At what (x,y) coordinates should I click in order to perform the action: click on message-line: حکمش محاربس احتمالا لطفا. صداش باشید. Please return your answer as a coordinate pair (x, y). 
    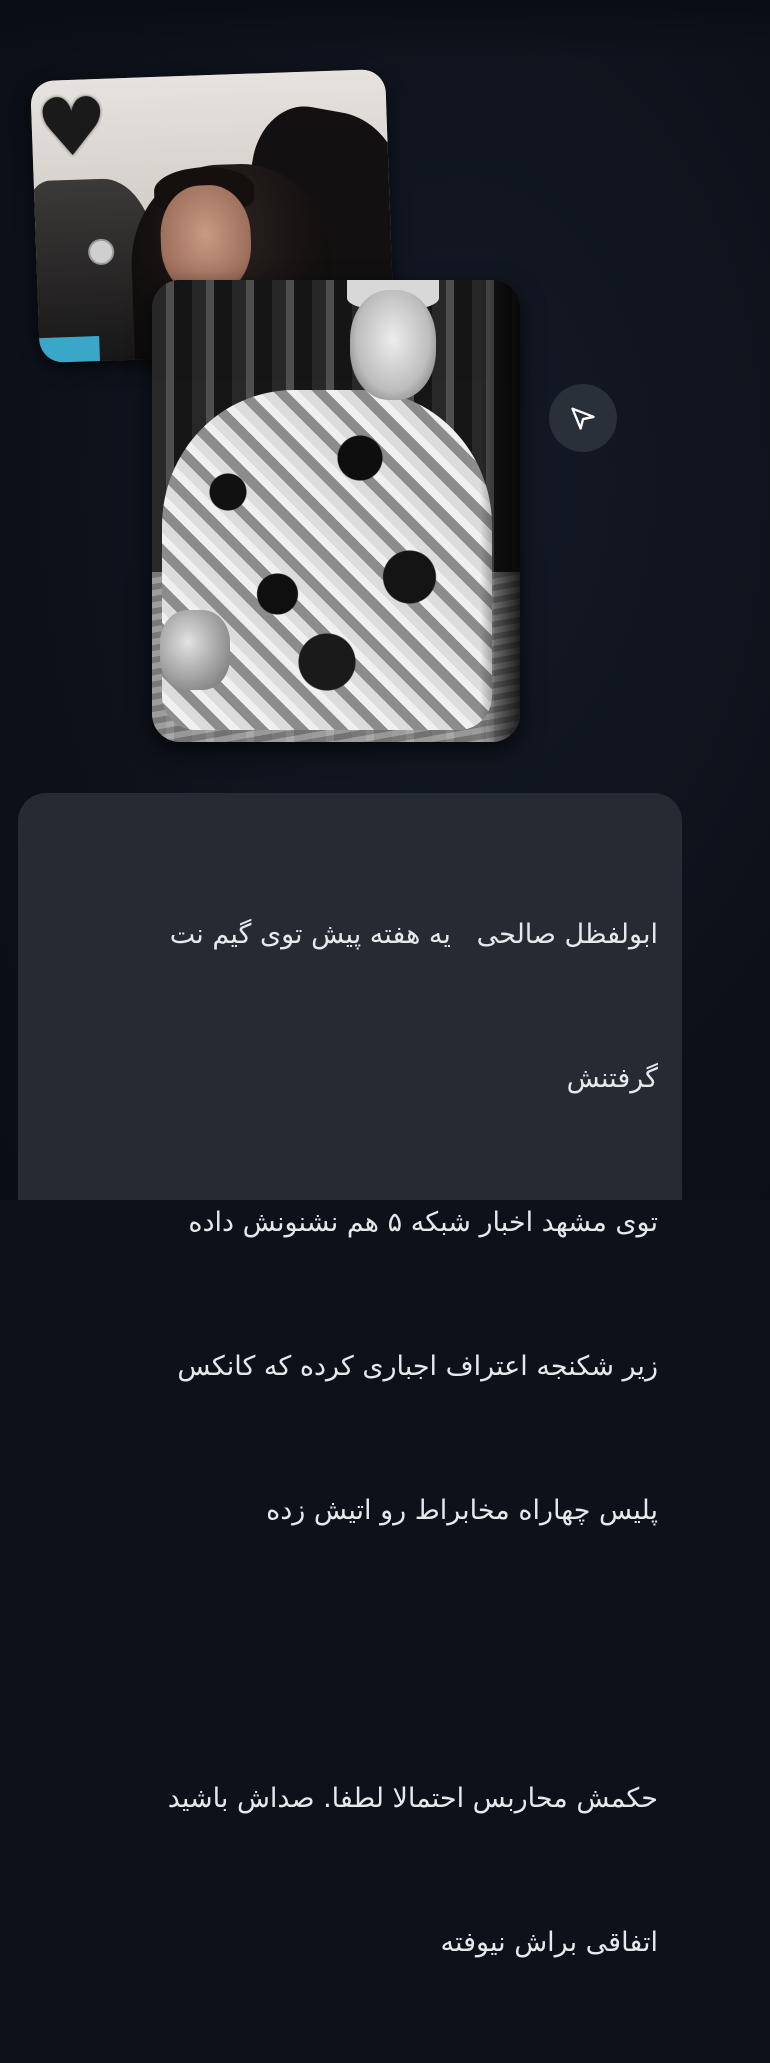
    Looking at the image, I should click on (412, 1798).